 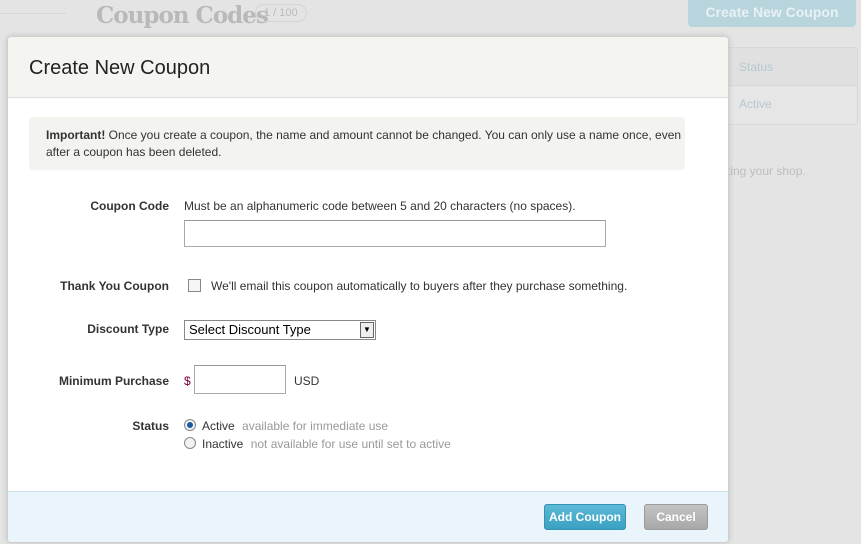 What do you see at coordinates (190, 425) in the screenshot?
I see `radio-active` at bounding box center [190, 425].